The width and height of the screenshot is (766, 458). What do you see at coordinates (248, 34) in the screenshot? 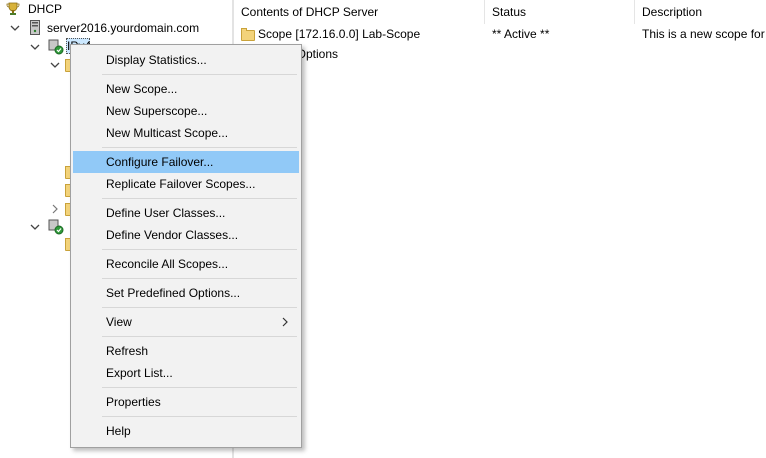
I see `folder-icon` at bounding box center [248, 34].